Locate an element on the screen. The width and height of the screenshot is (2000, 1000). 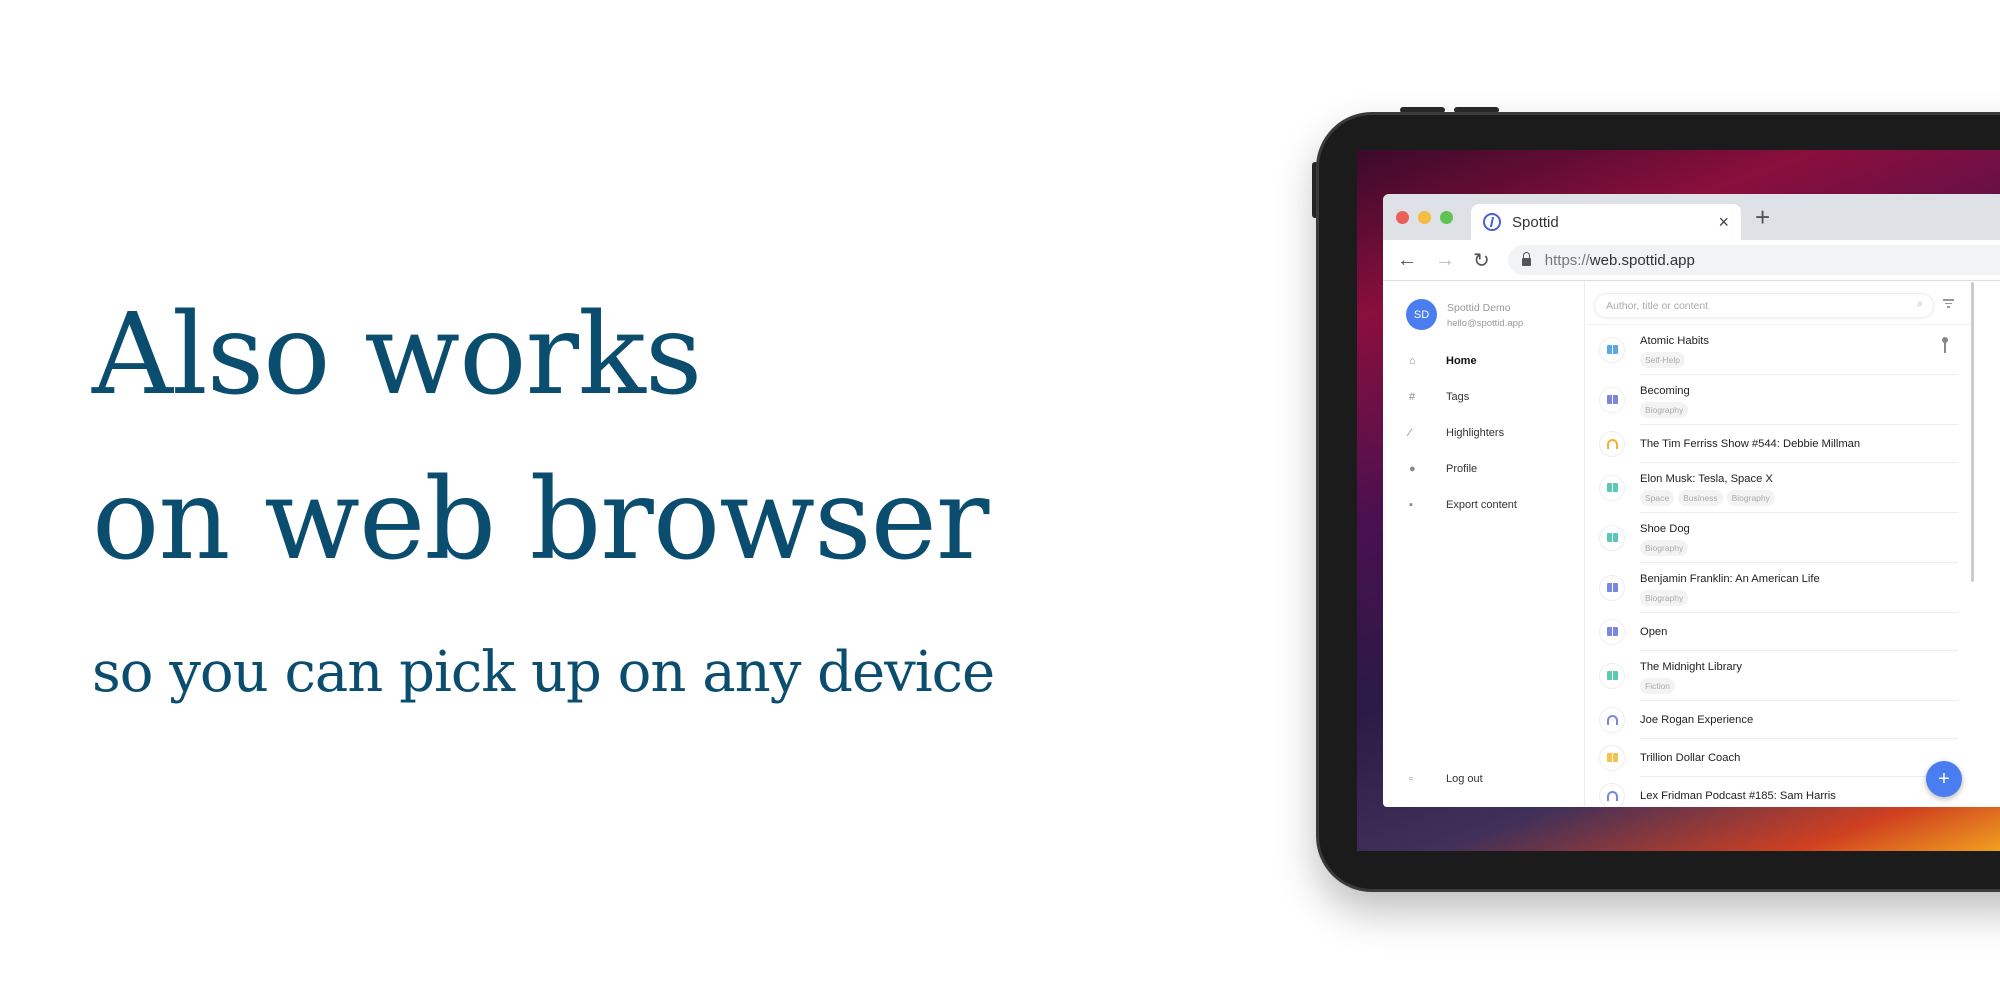
item-title: The Midnight Library is located at coordinates (1691, 667).